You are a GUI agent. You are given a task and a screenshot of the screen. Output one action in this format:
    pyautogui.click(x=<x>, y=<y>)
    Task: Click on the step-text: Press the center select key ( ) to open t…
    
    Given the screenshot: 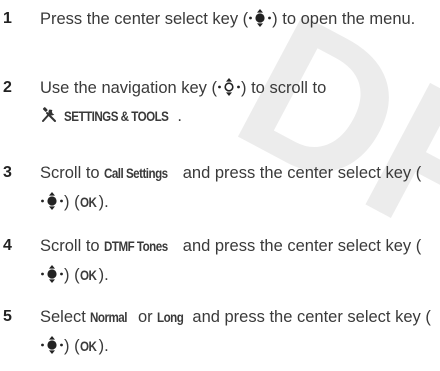 What is the action you would take?
    pyautogui.click(x=239, y=19)
    